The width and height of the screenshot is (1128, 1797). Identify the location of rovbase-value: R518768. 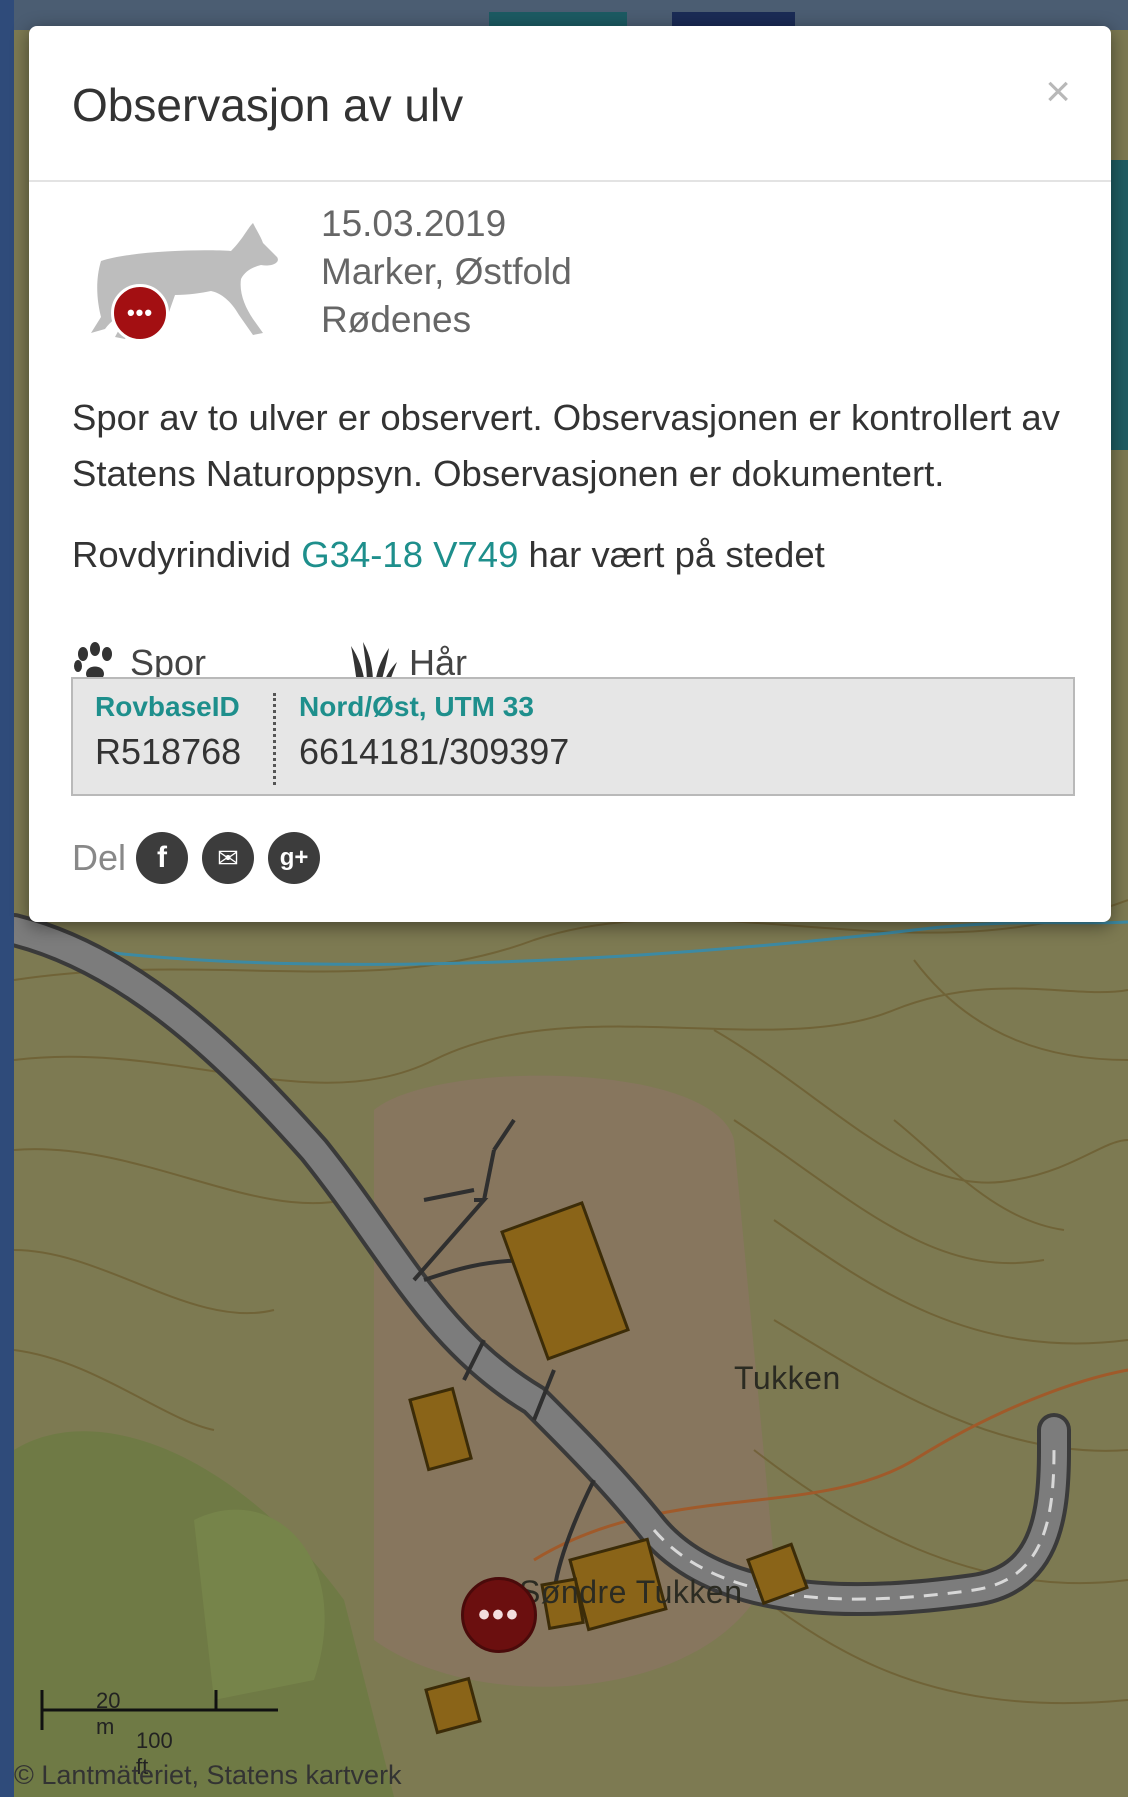
(168, 751).